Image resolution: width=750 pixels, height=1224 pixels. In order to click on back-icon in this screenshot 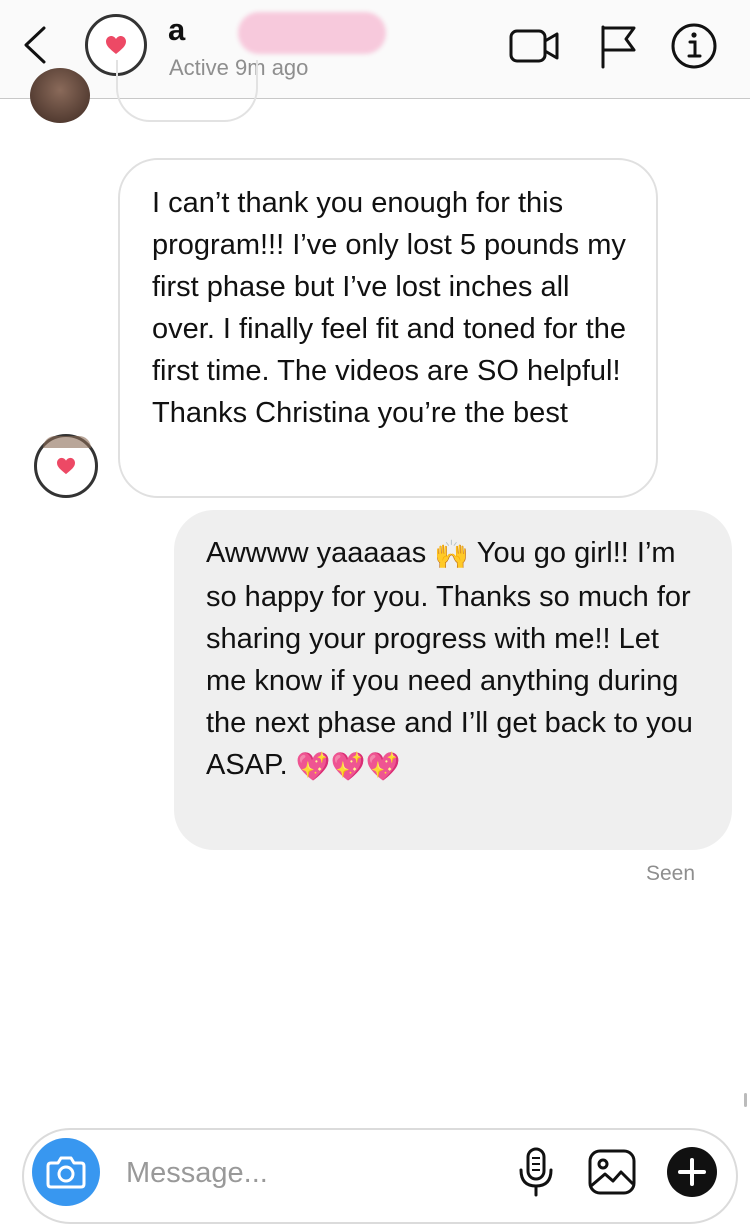, I will do `click(35, 45)`.